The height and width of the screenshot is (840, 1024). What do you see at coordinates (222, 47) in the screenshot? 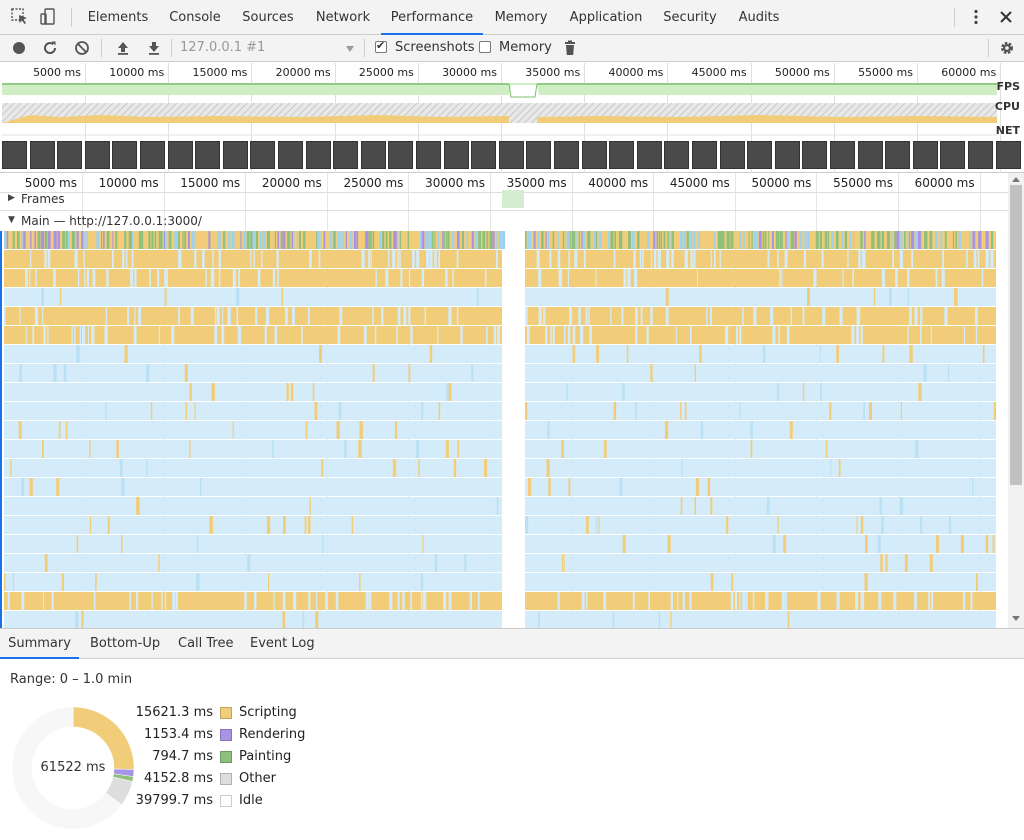
I see `profile-select: 127.0.0.1 #1` at bounding box center [222, 47].